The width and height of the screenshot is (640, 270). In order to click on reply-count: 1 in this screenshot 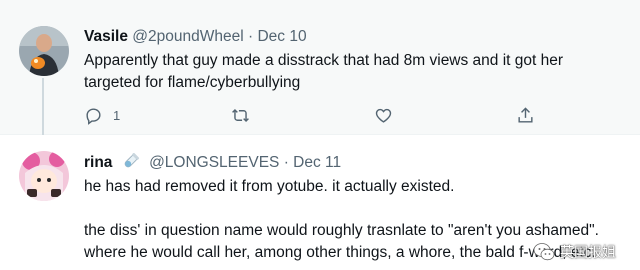, I will do `click(117, 115)`.